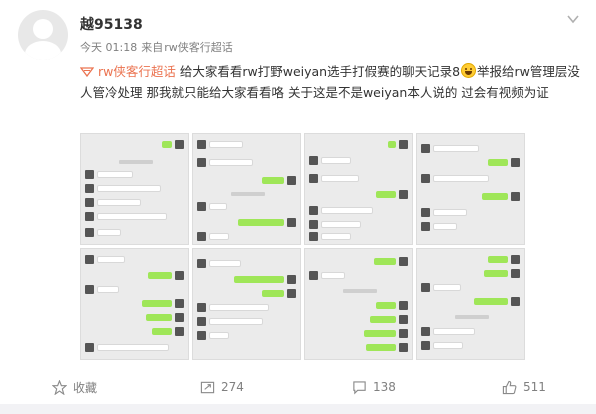 The image size is (596, 414). I want to click on star-icon, so click(59, 387).